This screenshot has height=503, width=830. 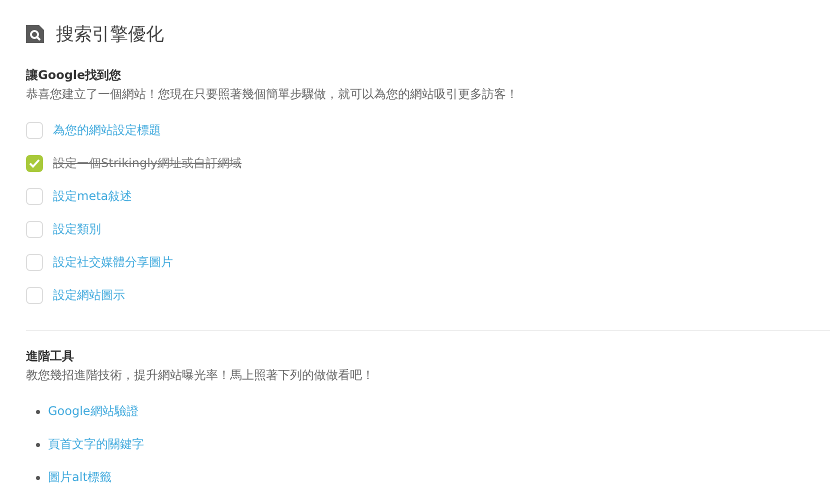 I want to click on checkmark-icon, so click(x=34, y=163).